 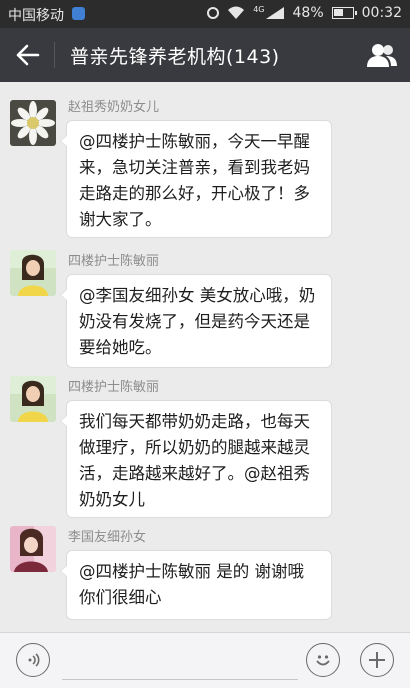 I want to click on sender-name: 李国友细孙女, so click(x=107, y=537).